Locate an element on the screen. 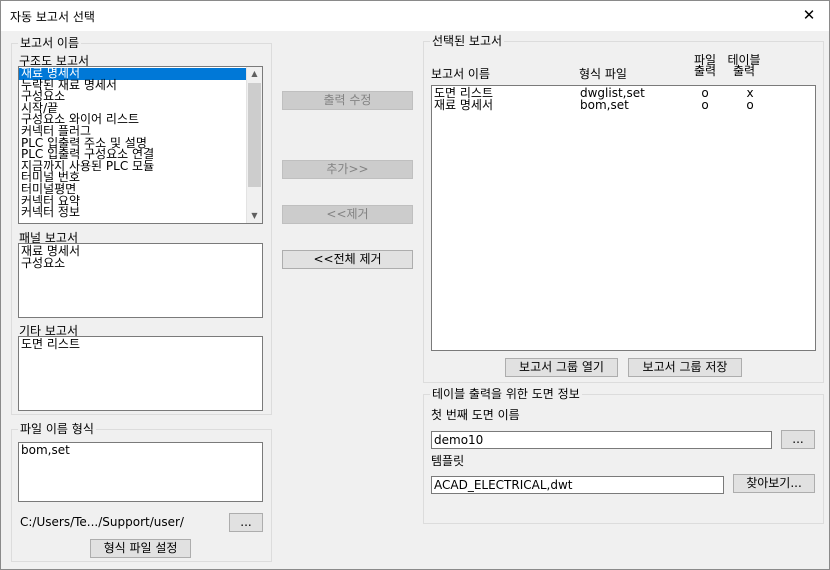 The image size is (830, 570). panel-reports-list: 재료 명세서 구성요소 is located at coordinates (140, 280).